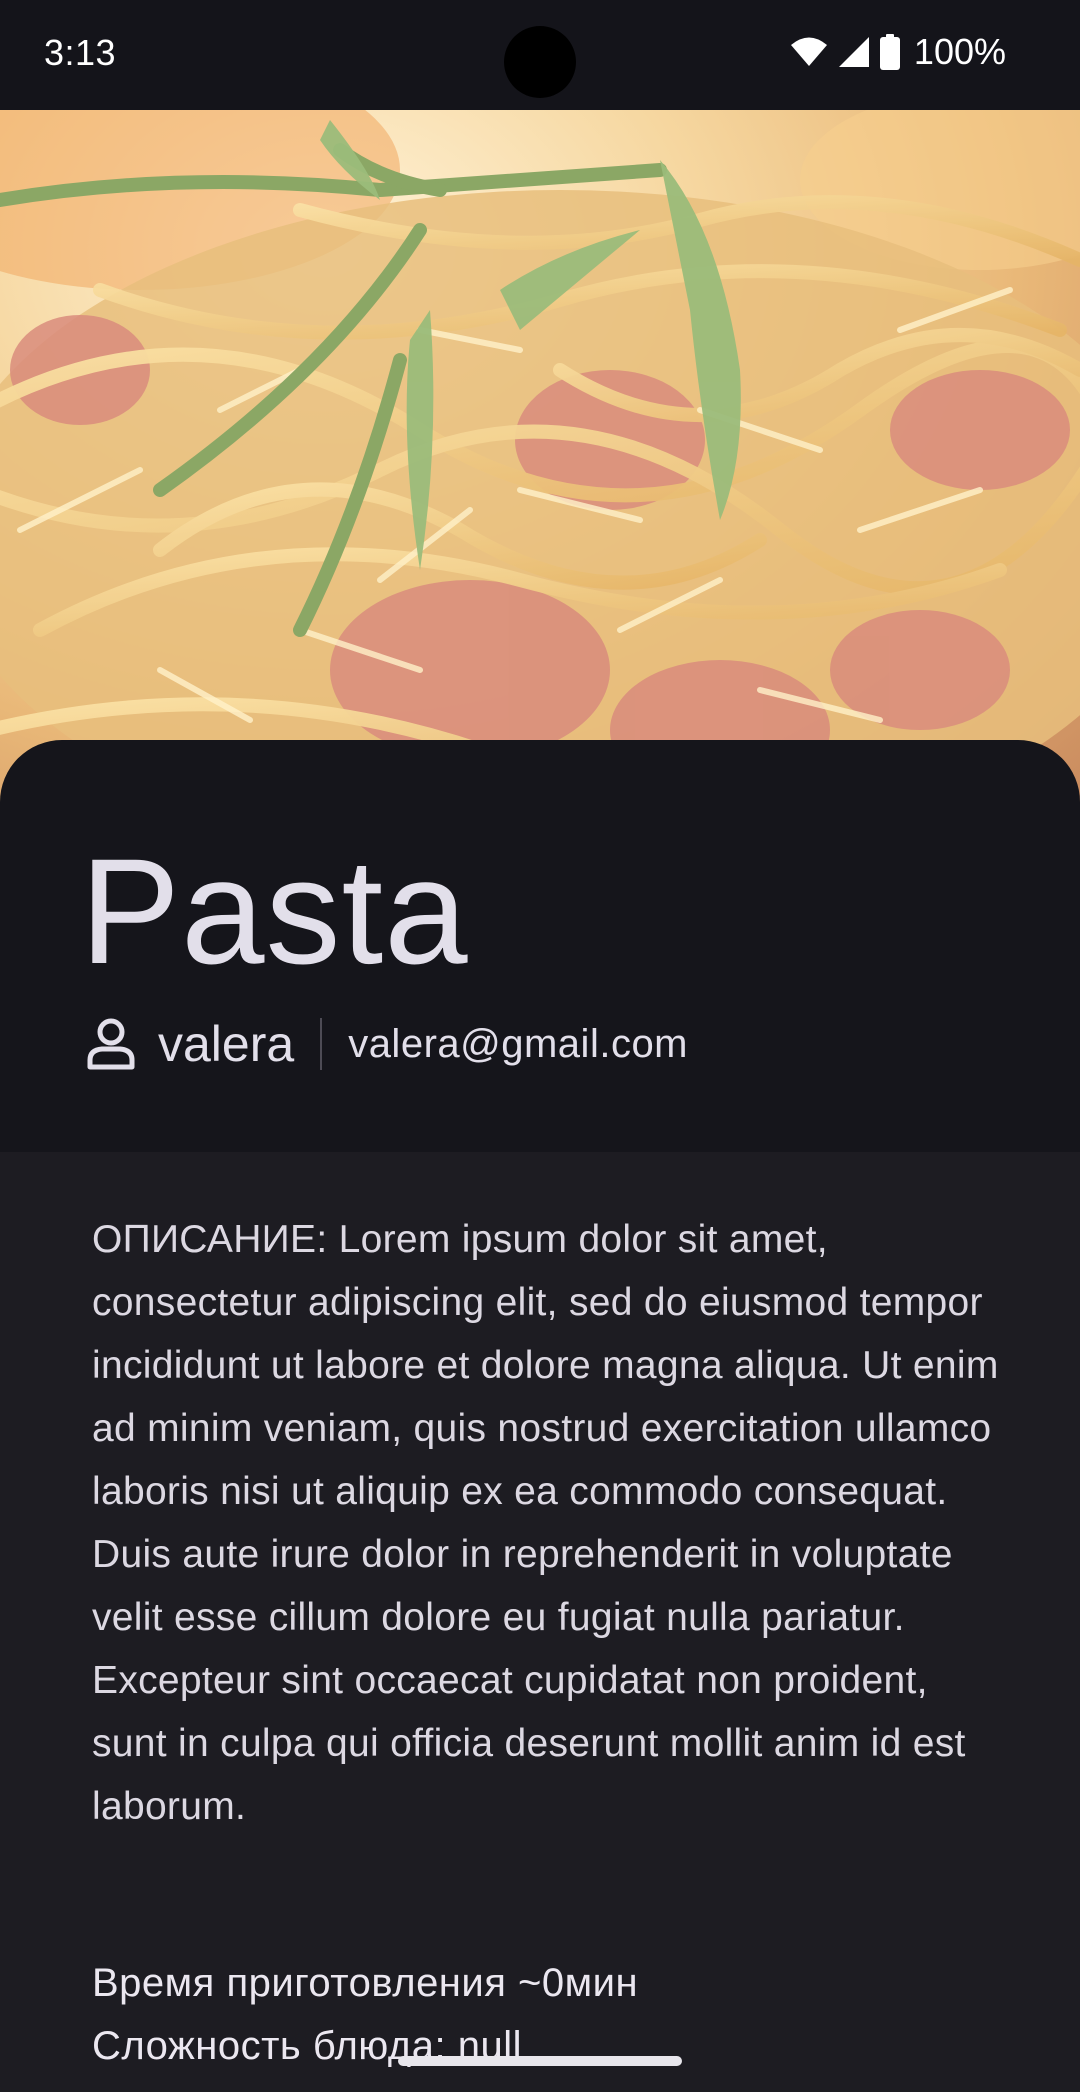 The width and height of the screenshot is (1080, 2092). Describe the element at coordinates (226, 1044) in the screenshot. I see `author-name: valera` at that location.